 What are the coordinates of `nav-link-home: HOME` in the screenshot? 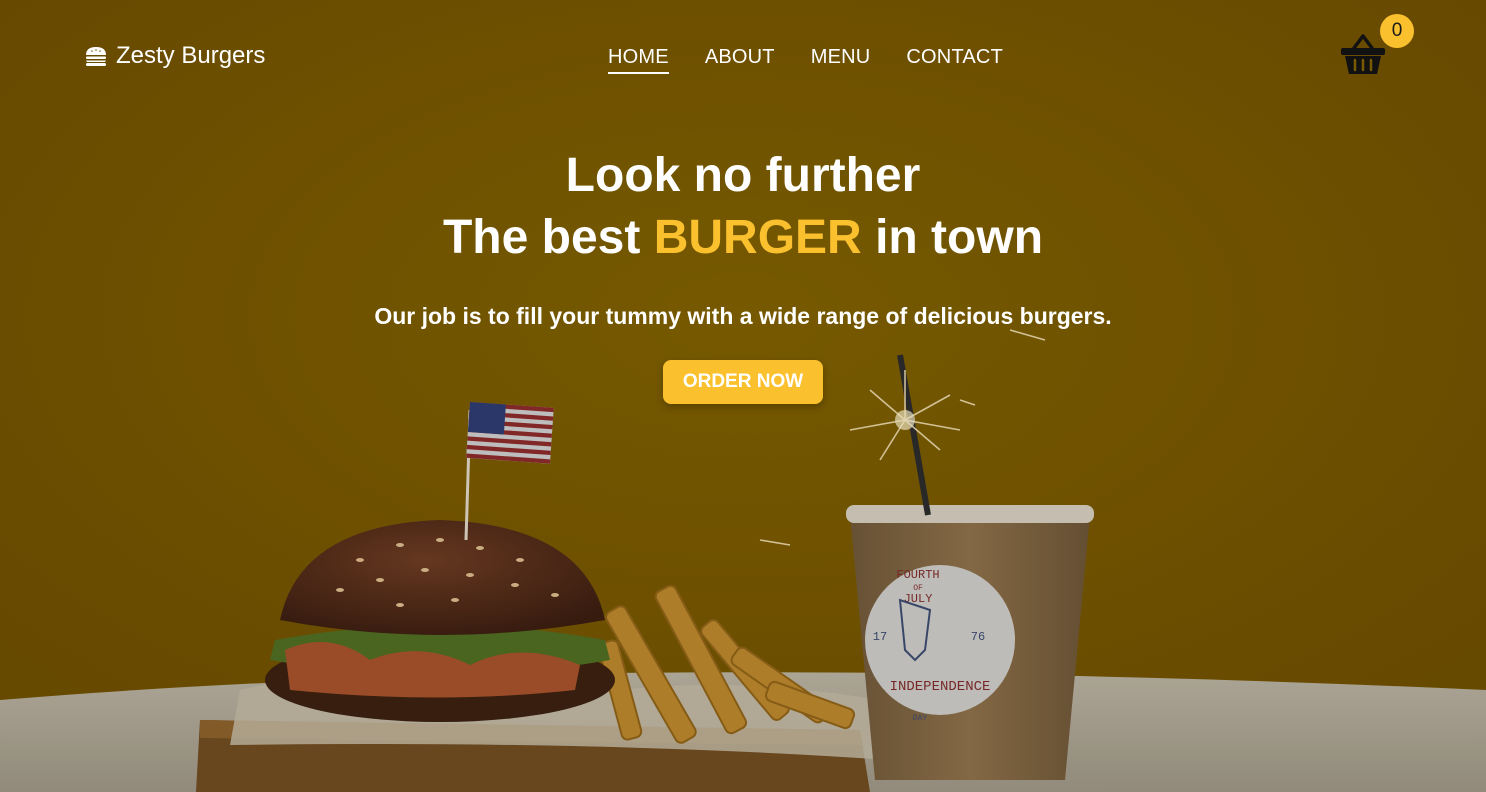 It's located at (638, 60).